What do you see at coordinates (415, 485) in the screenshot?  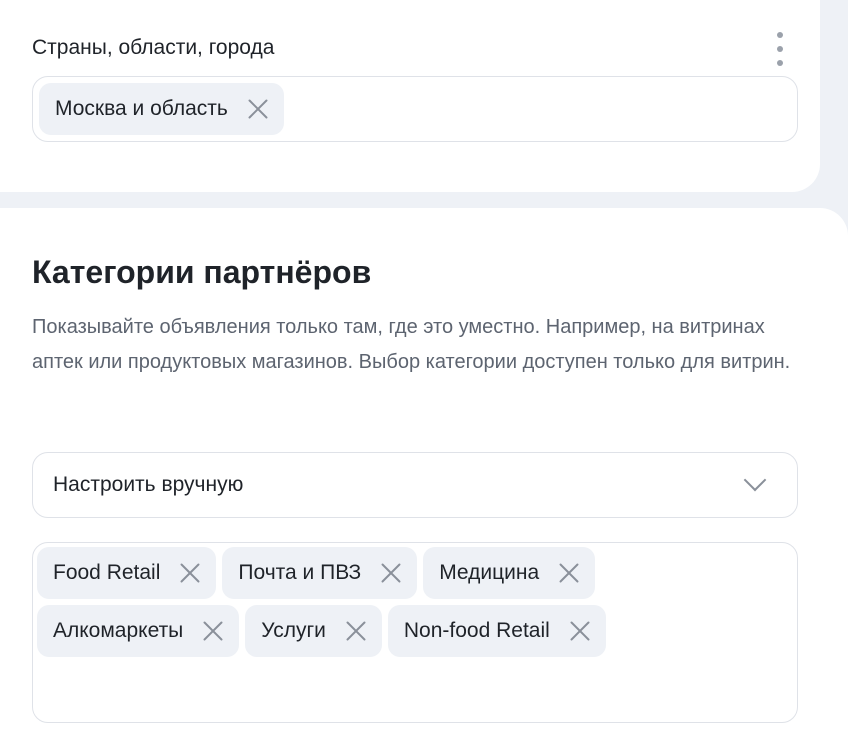 I see `mode-select: Настроить вручную` at bounding box center [415, 485].